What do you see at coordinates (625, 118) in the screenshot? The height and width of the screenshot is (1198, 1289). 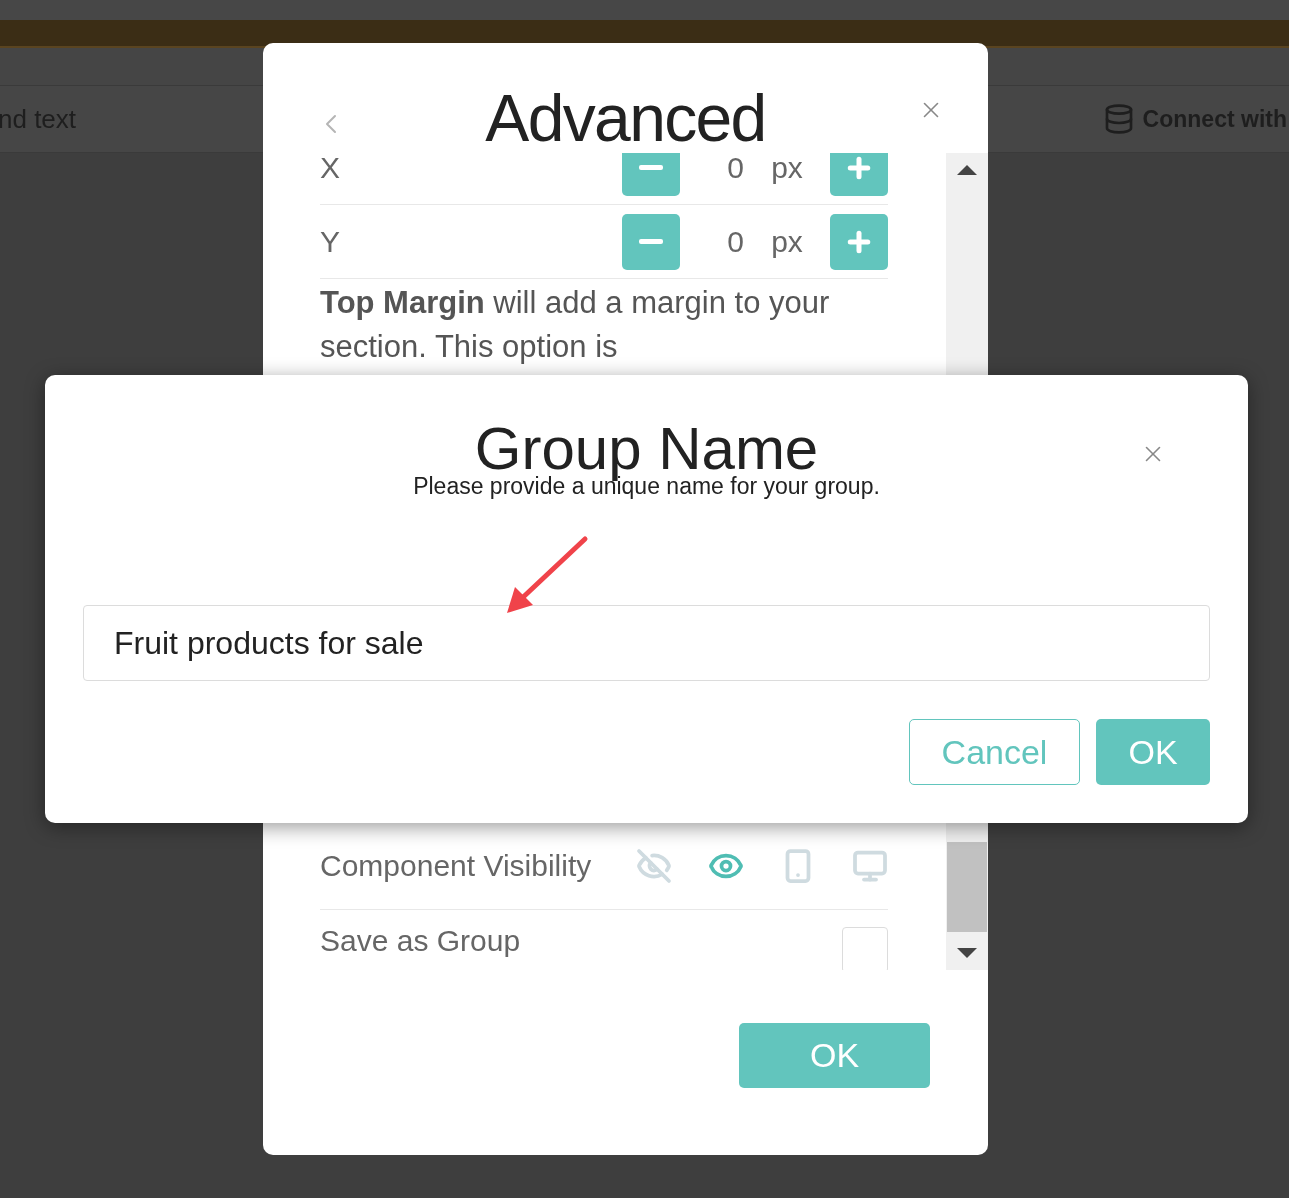 I see `dialog-title: Advanced` at bounding box center [625, 118].